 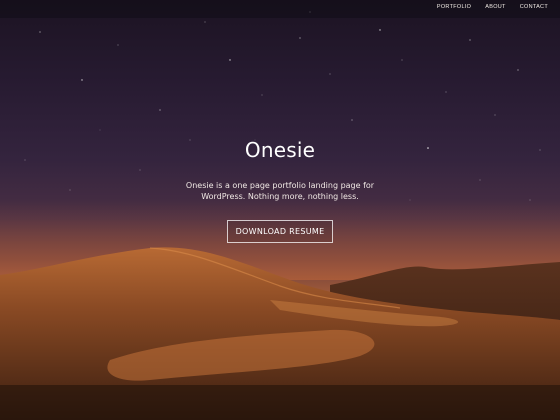 I want to click on nav-item-portfolio: PORTFOLIO, so click(x=454, y=7).